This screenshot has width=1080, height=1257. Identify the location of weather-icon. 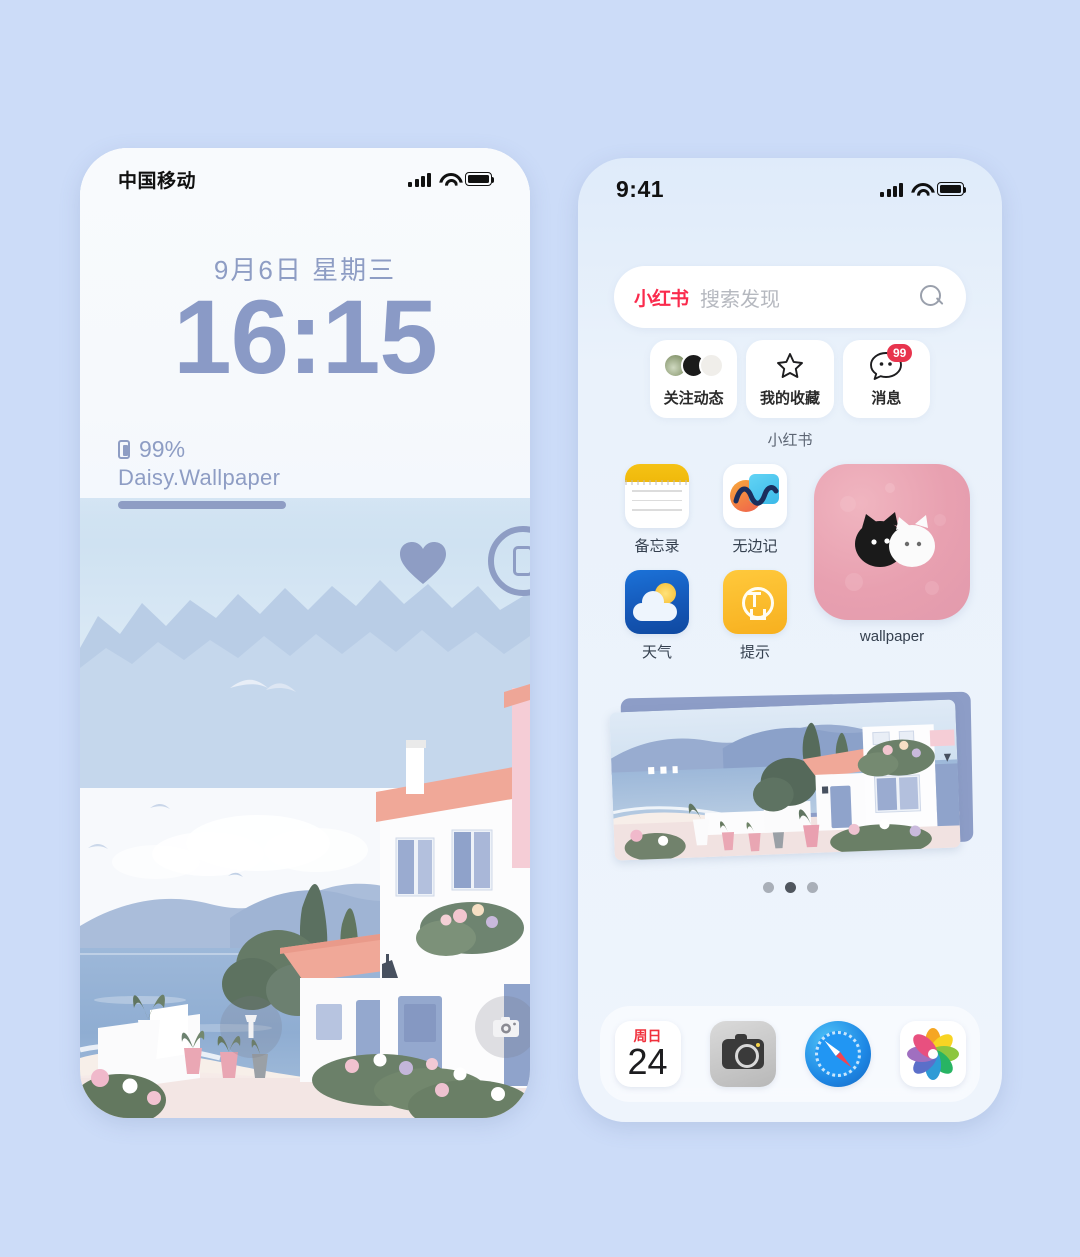
(657, 602).